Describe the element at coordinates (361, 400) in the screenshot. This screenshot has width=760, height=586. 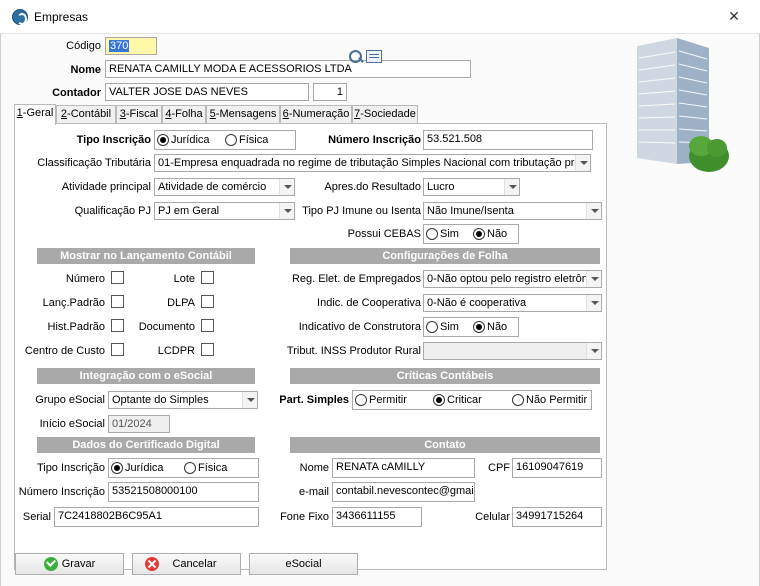
I see `permitir-radio` at that location.